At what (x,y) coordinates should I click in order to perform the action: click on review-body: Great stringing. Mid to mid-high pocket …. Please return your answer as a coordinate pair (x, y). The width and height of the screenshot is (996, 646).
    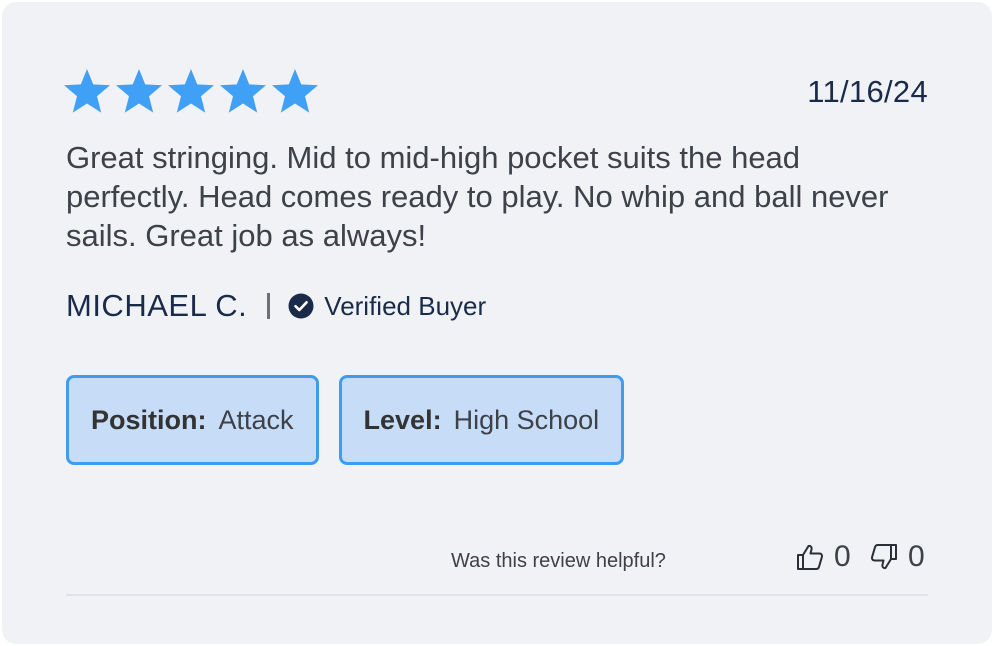
    Looking at the image, I should click on (477, 196).